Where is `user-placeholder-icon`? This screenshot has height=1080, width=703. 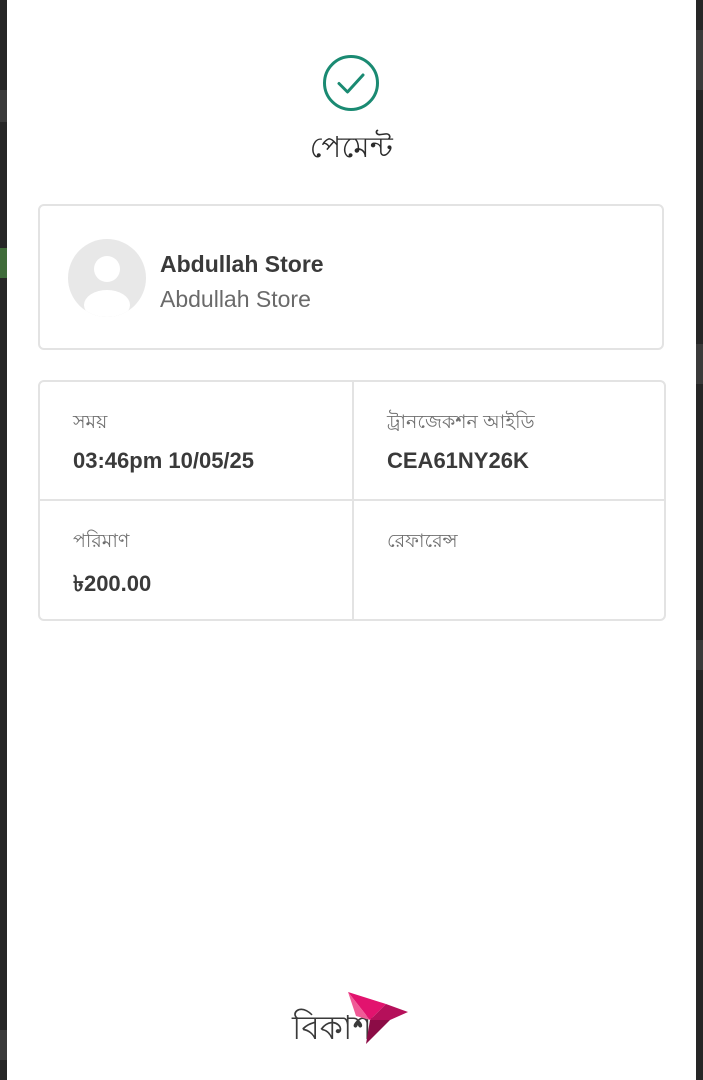
user-placeholder-icon is located at coordinates (107, 278).